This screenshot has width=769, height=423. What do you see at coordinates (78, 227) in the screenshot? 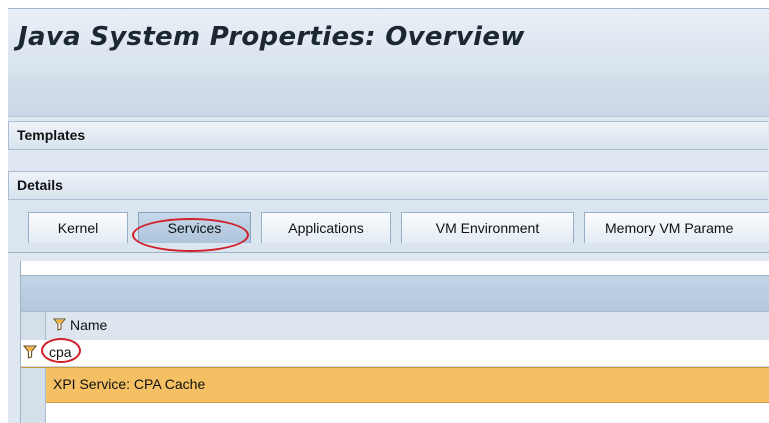
I see `tab-kernel: Kernel` at bounding box center [78, 227].